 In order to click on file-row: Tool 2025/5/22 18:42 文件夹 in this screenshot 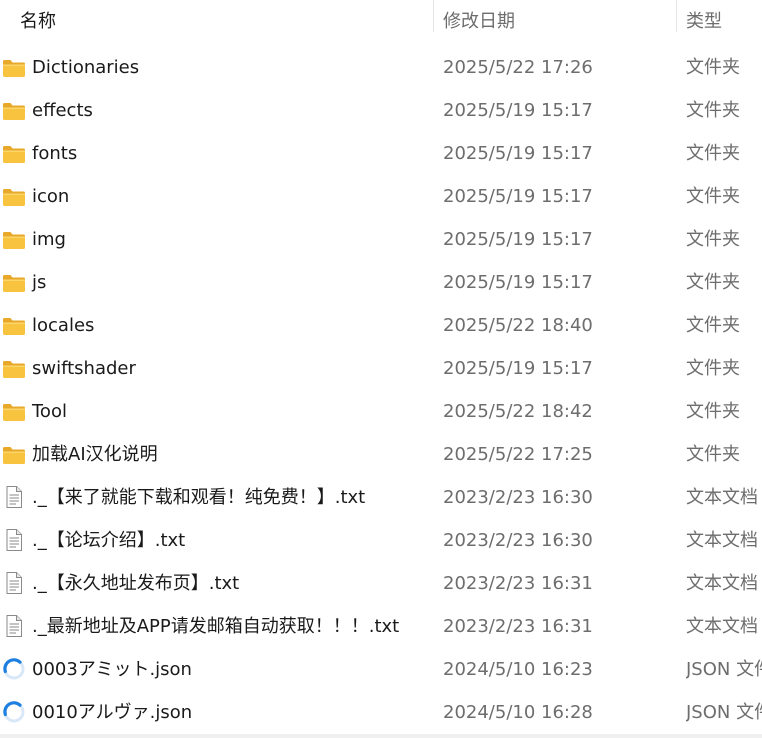, I will do `click(381, 411)`.